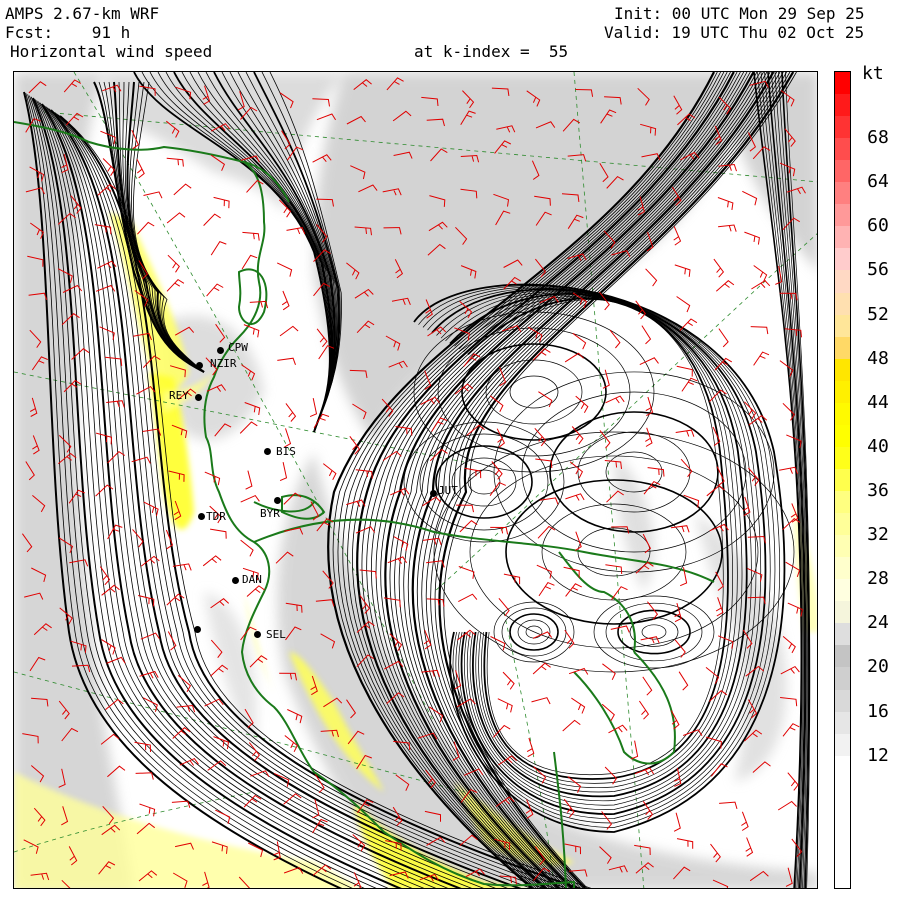  I want to click on station-marker-jut, so click(433, 493).